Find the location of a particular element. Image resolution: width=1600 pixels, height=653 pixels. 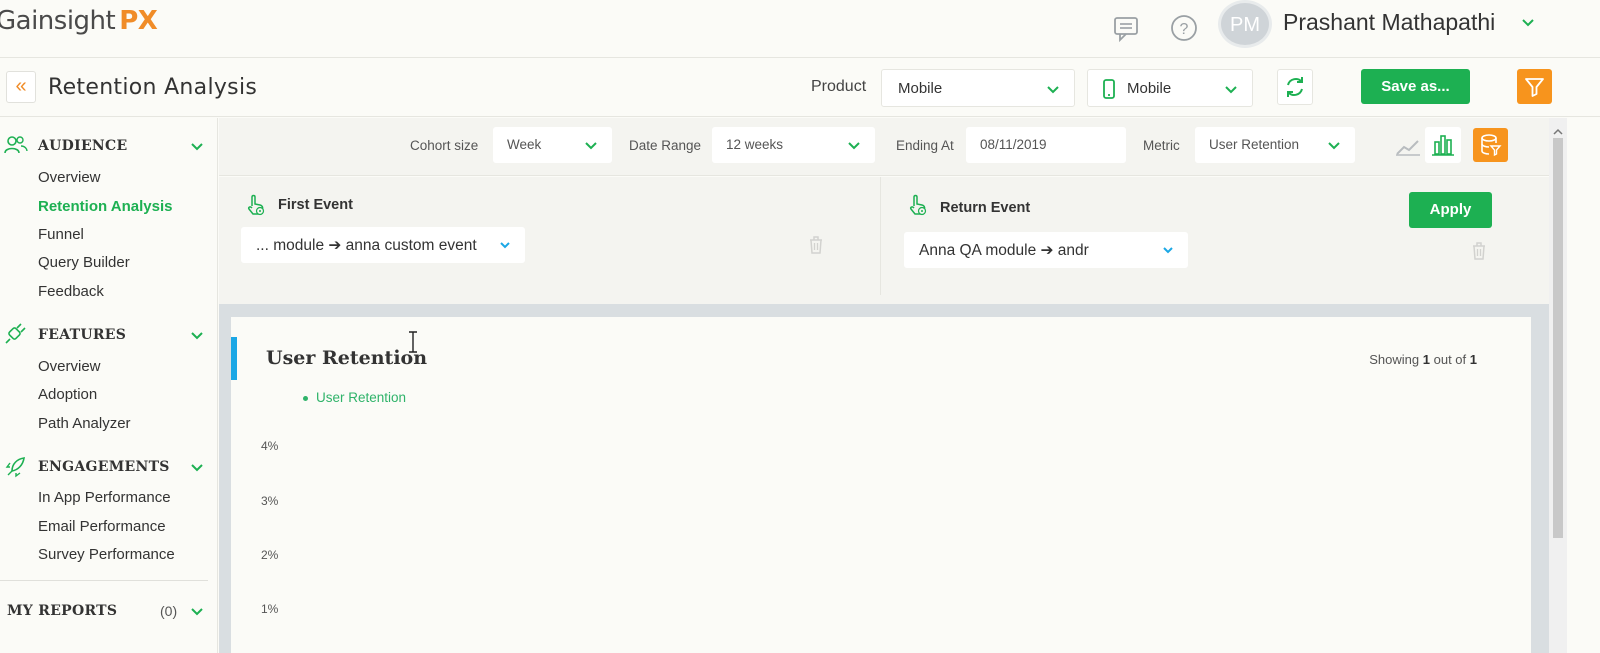

sidebar-section-features: FEATURES is located at coordinates (109, 337).